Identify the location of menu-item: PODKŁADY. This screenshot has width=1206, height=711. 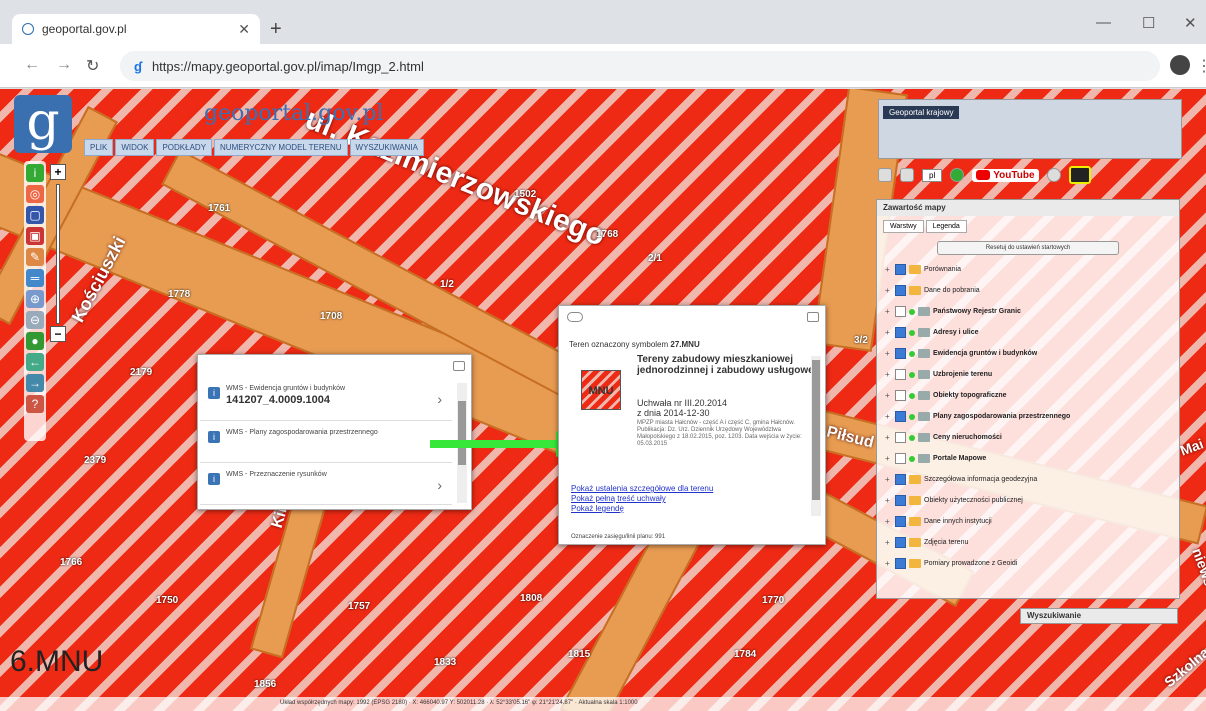
(184, 147).